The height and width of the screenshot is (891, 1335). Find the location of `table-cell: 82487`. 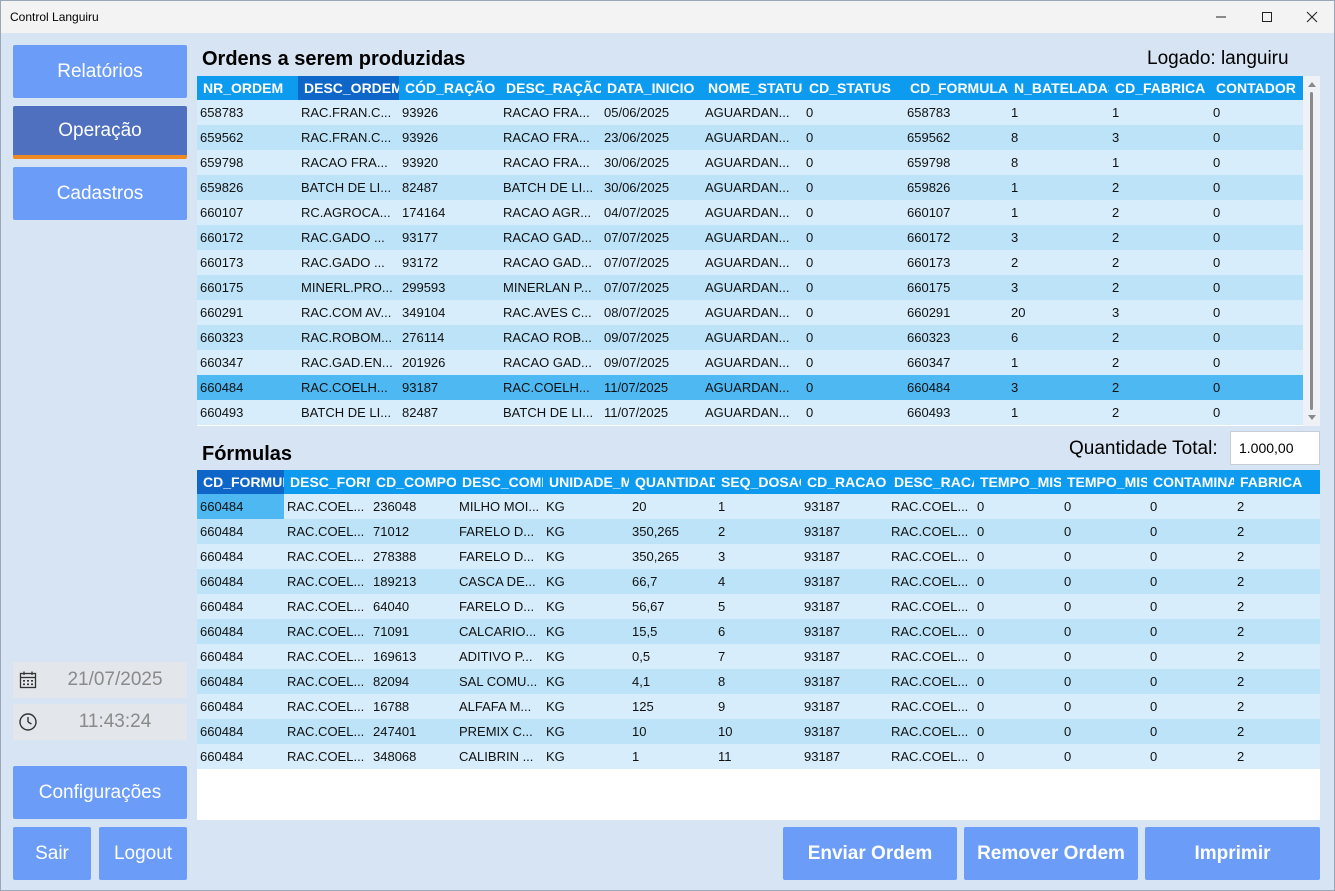

table-cell: 82487 is located at coordinates (449, 412).